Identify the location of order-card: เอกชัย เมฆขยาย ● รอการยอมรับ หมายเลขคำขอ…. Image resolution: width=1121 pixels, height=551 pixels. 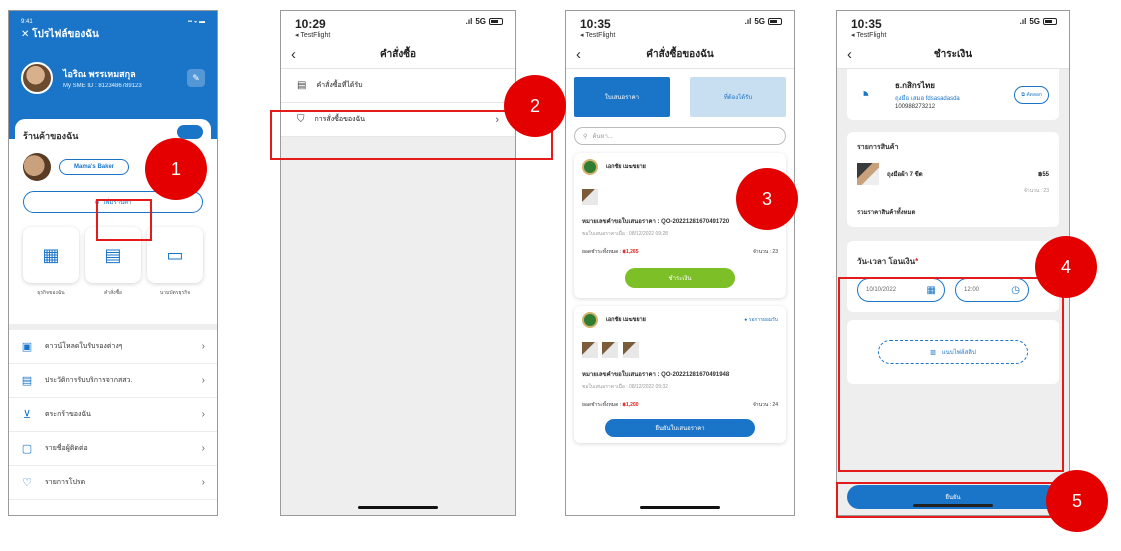
(680, 374).